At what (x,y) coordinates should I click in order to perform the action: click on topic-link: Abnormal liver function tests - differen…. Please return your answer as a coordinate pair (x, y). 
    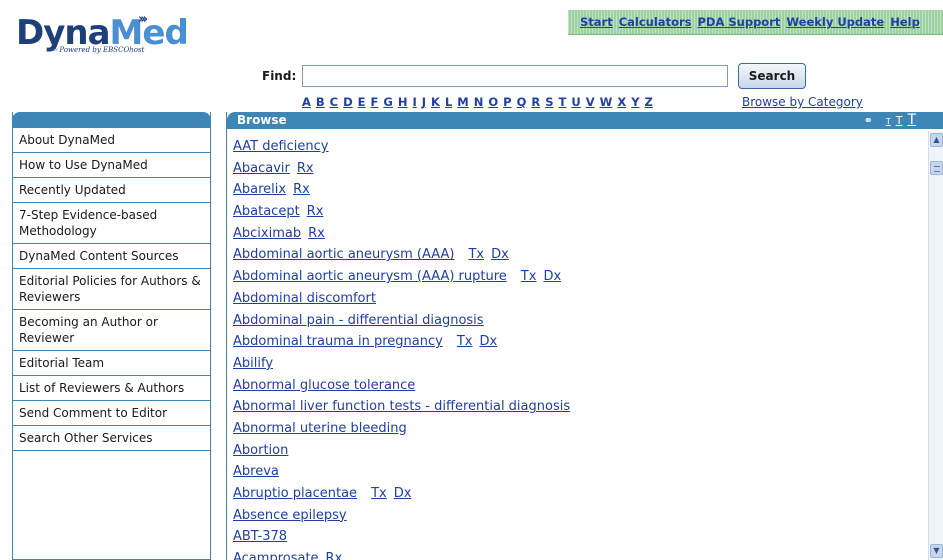
    Looking at the image, I should click on (401, 406).